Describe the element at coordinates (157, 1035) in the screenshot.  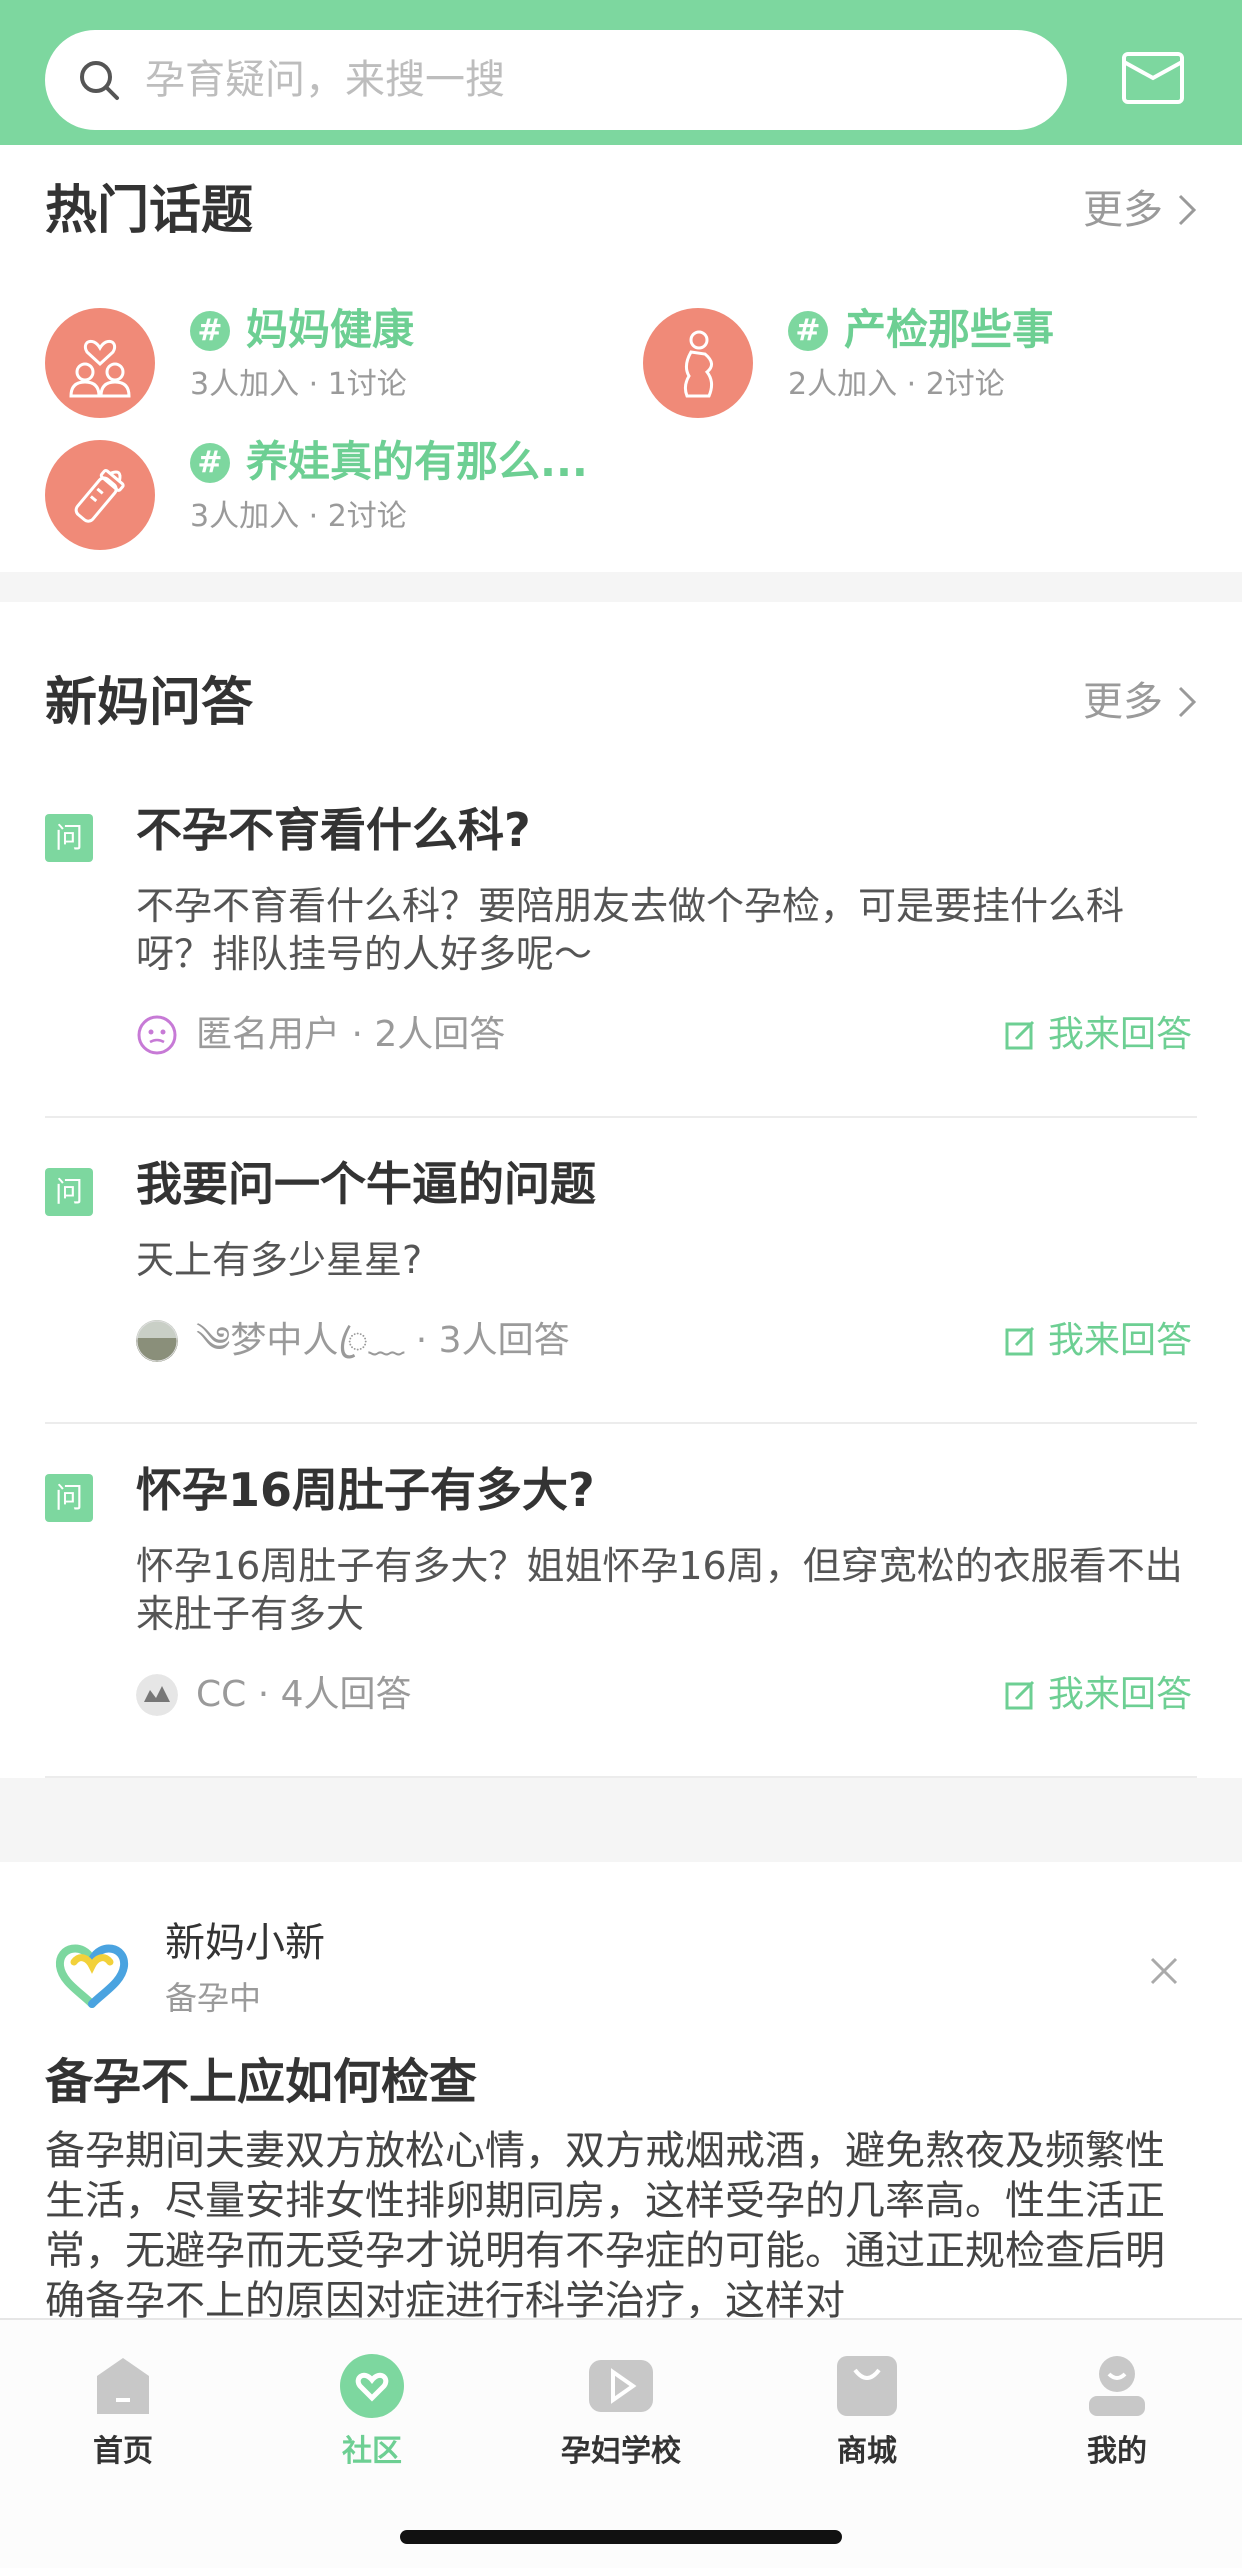
I see `anonymous-avatar-icon` at that location.